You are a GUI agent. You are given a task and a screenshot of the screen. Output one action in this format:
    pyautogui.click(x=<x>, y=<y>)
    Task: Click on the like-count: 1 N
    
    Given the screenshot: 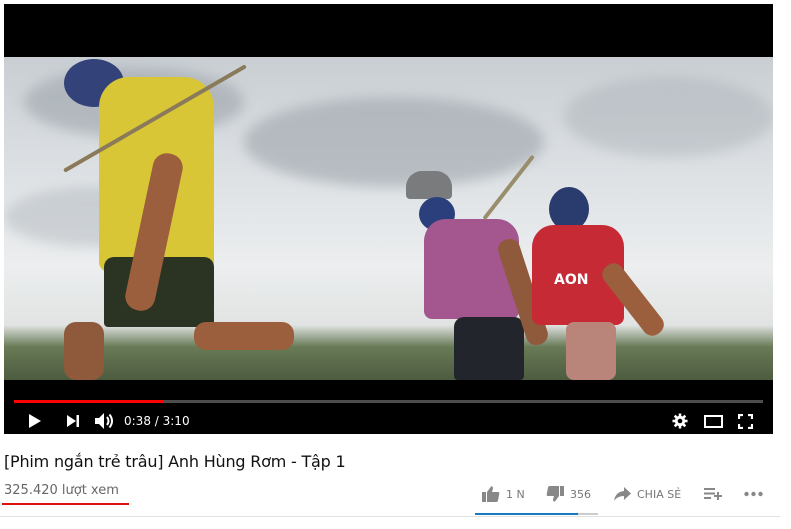 What is the action you would take?
    pyautogui.click(x=515, y=494)
    